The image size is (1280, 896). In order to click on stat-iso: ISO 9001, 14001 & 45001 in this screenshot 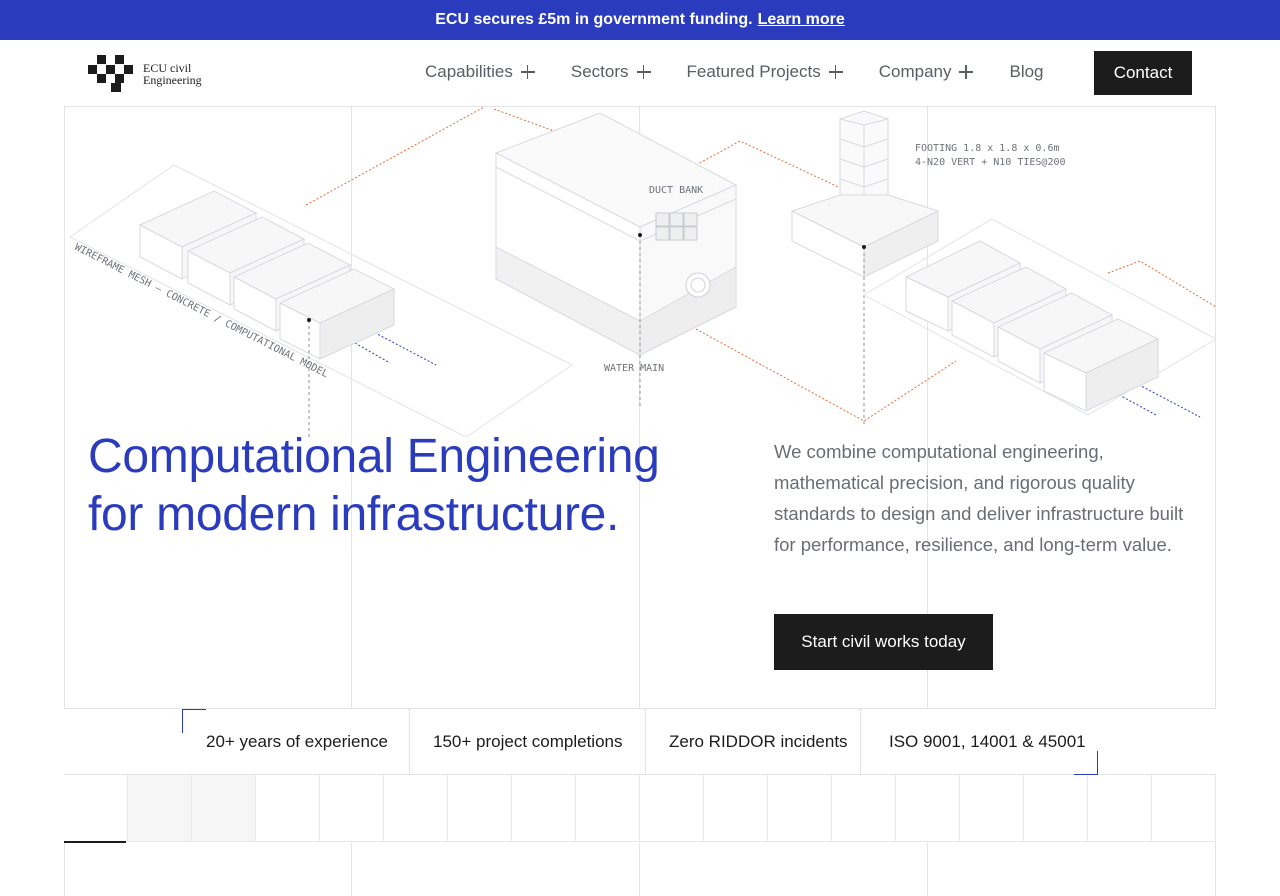, I will do `click(987, 742)`.